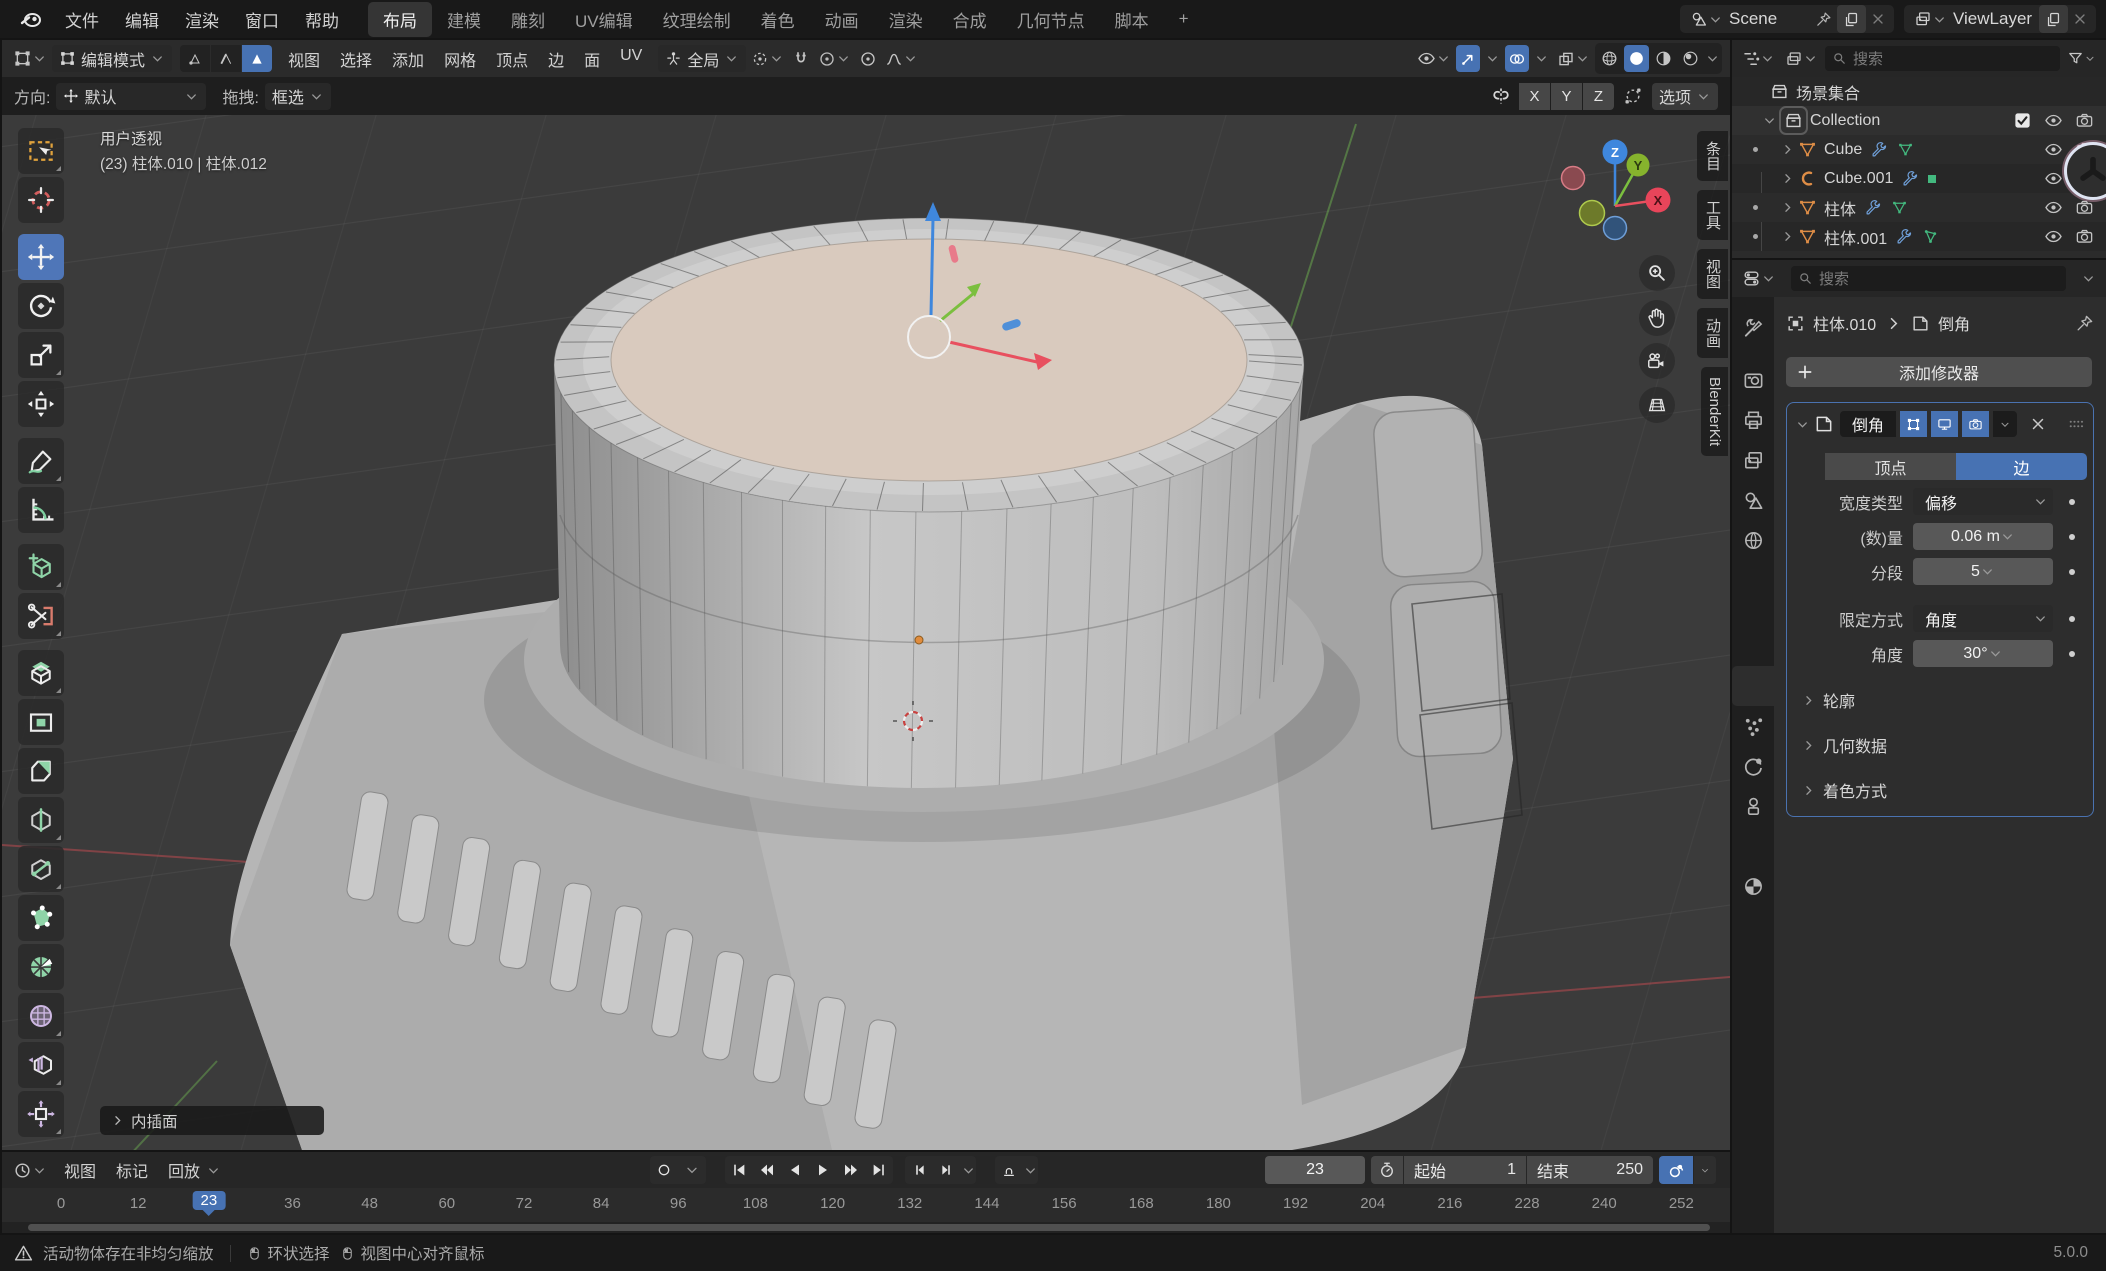 Image resolution: width=2106 pixels, height=1271 pixels. I want to click on zoom-button, so click(1657, 273).